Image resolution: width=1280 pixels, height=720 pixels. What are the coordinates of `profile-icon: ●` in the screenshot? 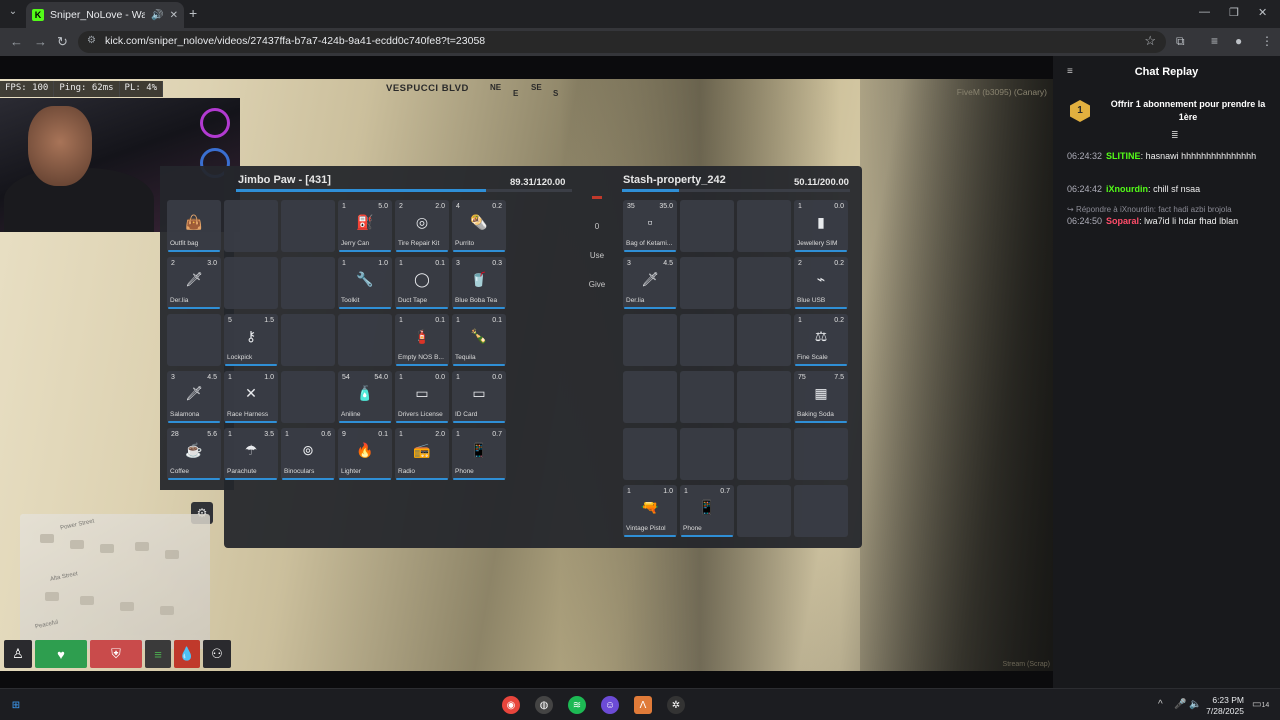 It's located at (1238, 41).